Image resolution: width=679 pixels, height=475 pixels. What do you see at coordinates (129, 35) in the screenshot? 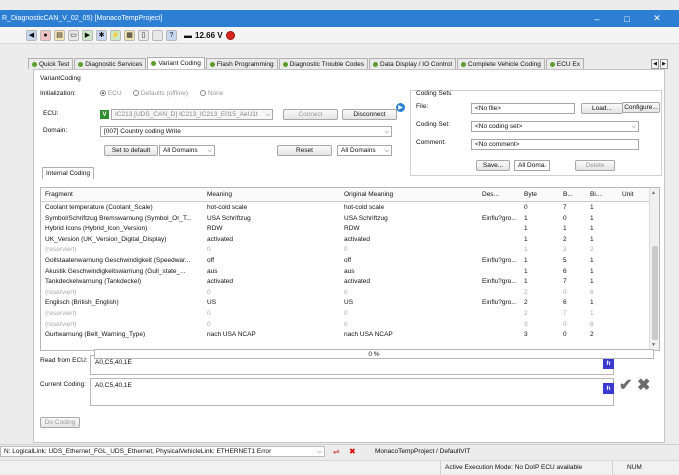
I see `grid-icon: ▦` at bounding box center [129, 35].